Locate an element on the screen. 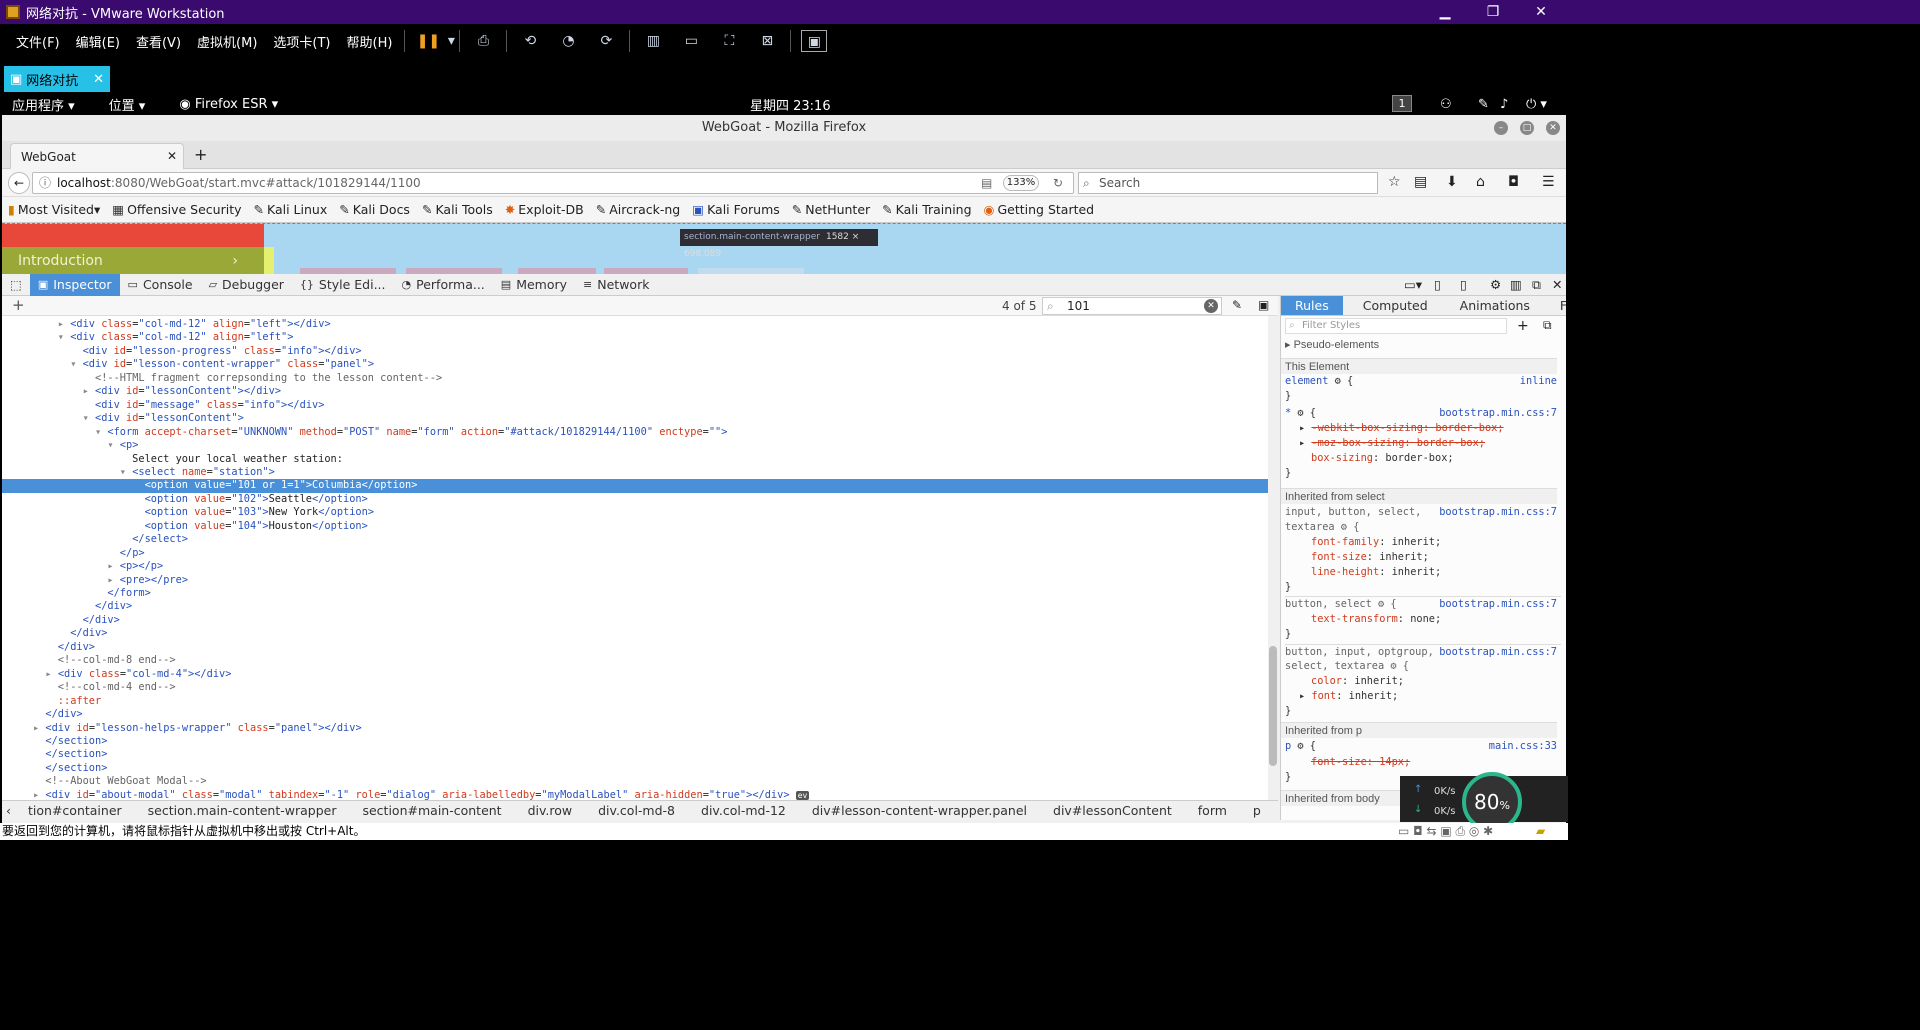  separate-window-icon: ⧉ is located at coordinates (1536, 285).